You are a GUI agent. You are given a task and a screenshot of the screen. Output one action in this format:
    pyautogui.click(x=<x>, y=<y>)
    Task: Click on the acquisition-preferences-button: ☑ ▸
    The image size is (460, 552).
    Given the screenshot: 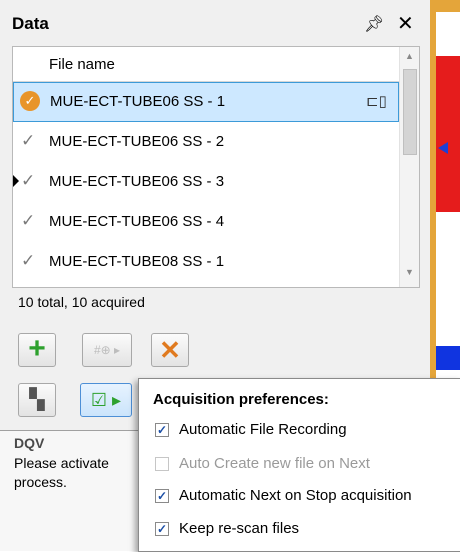 What is the action you would take?
    pyautogui.click(x=106, y=400)
    